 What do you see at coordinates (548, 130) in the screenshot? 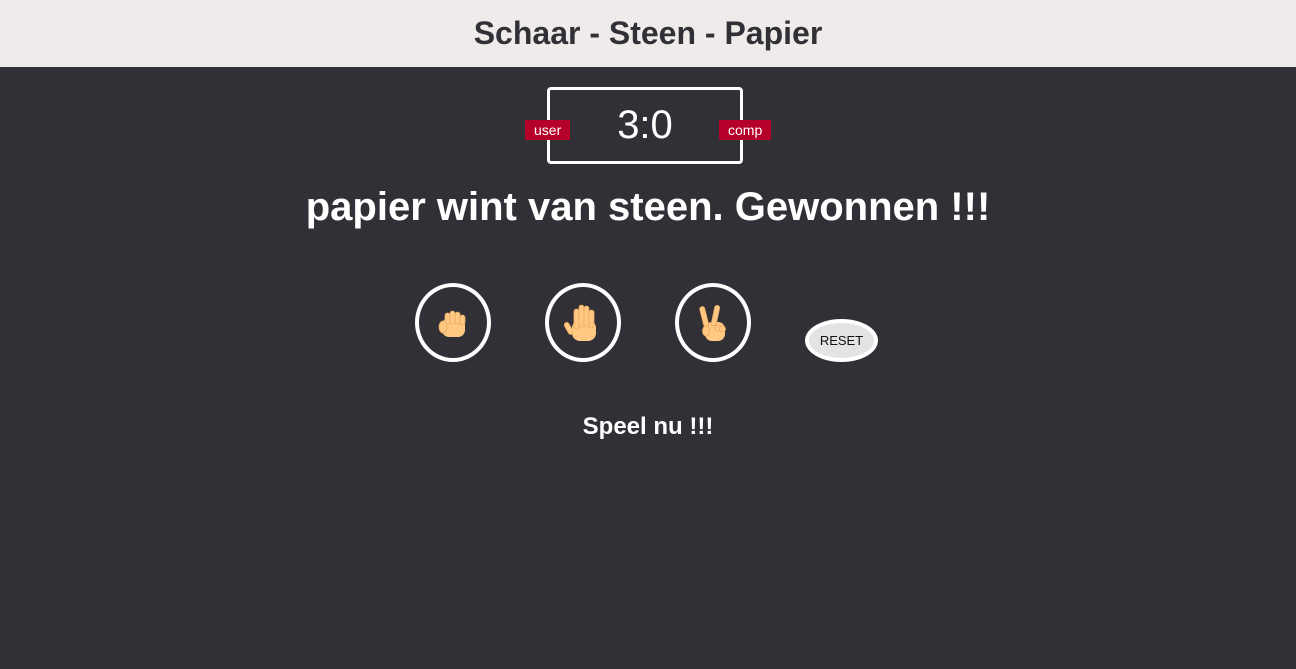
I see `user-label-badge: user` at bounding box center [548, 130].